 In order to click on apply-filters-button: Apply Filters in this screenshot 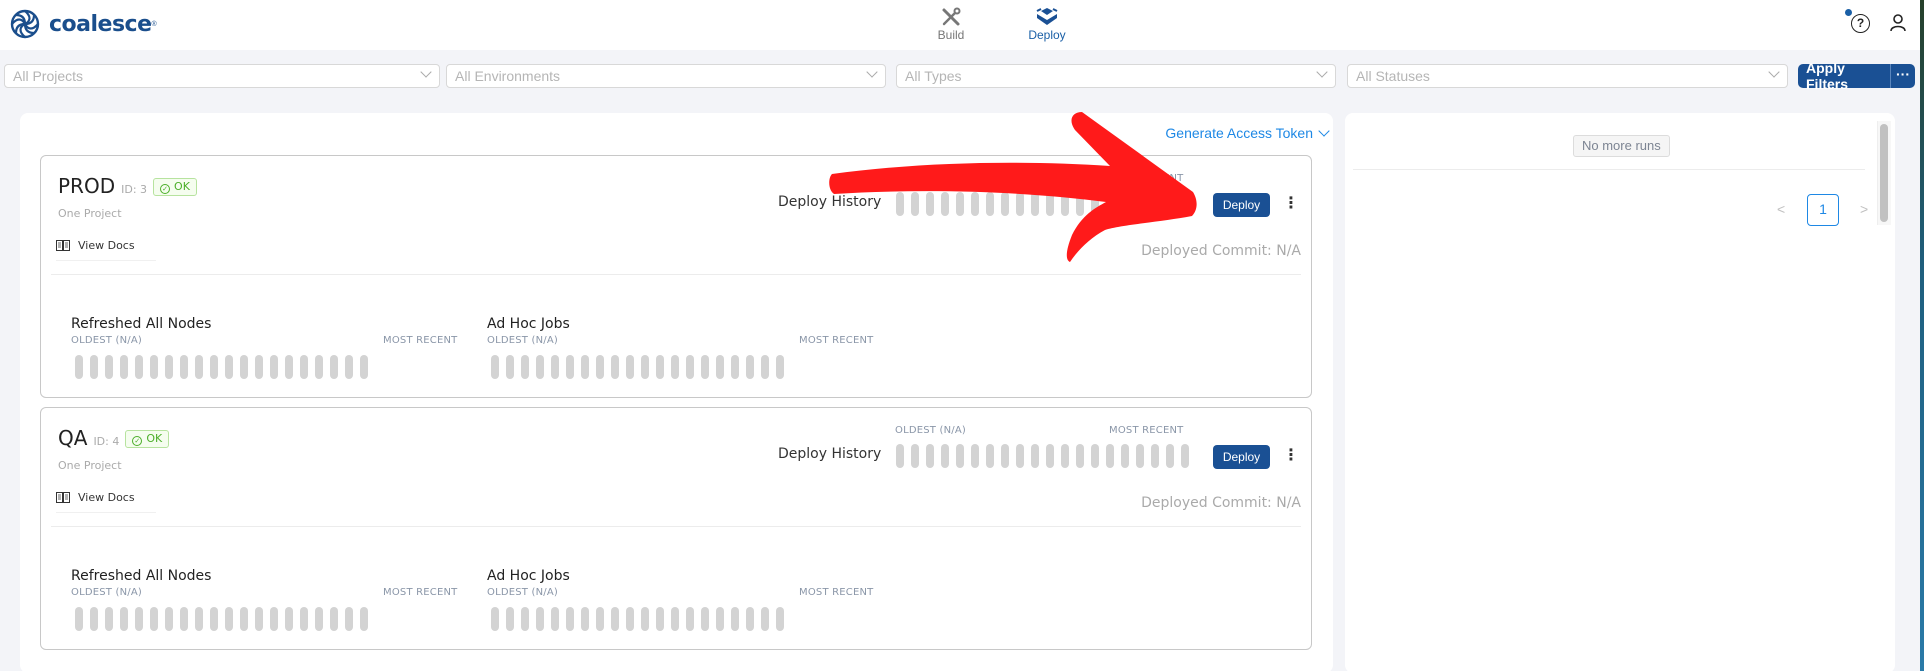, I will do `click(1844, 76)`.